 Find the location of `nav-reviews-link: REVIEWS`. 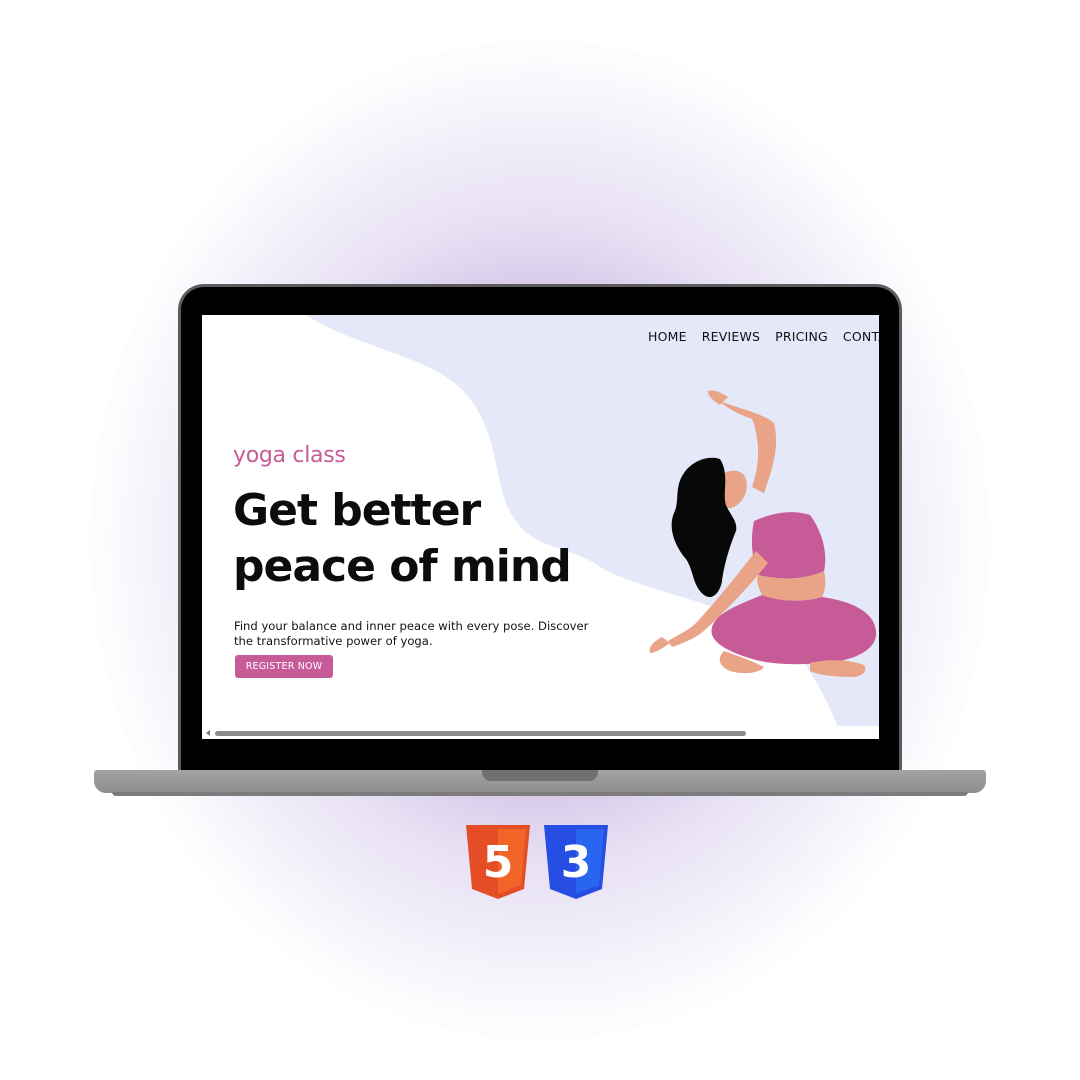

nav-reviews-link: REVIEWS is located at coordinates (731, 336).